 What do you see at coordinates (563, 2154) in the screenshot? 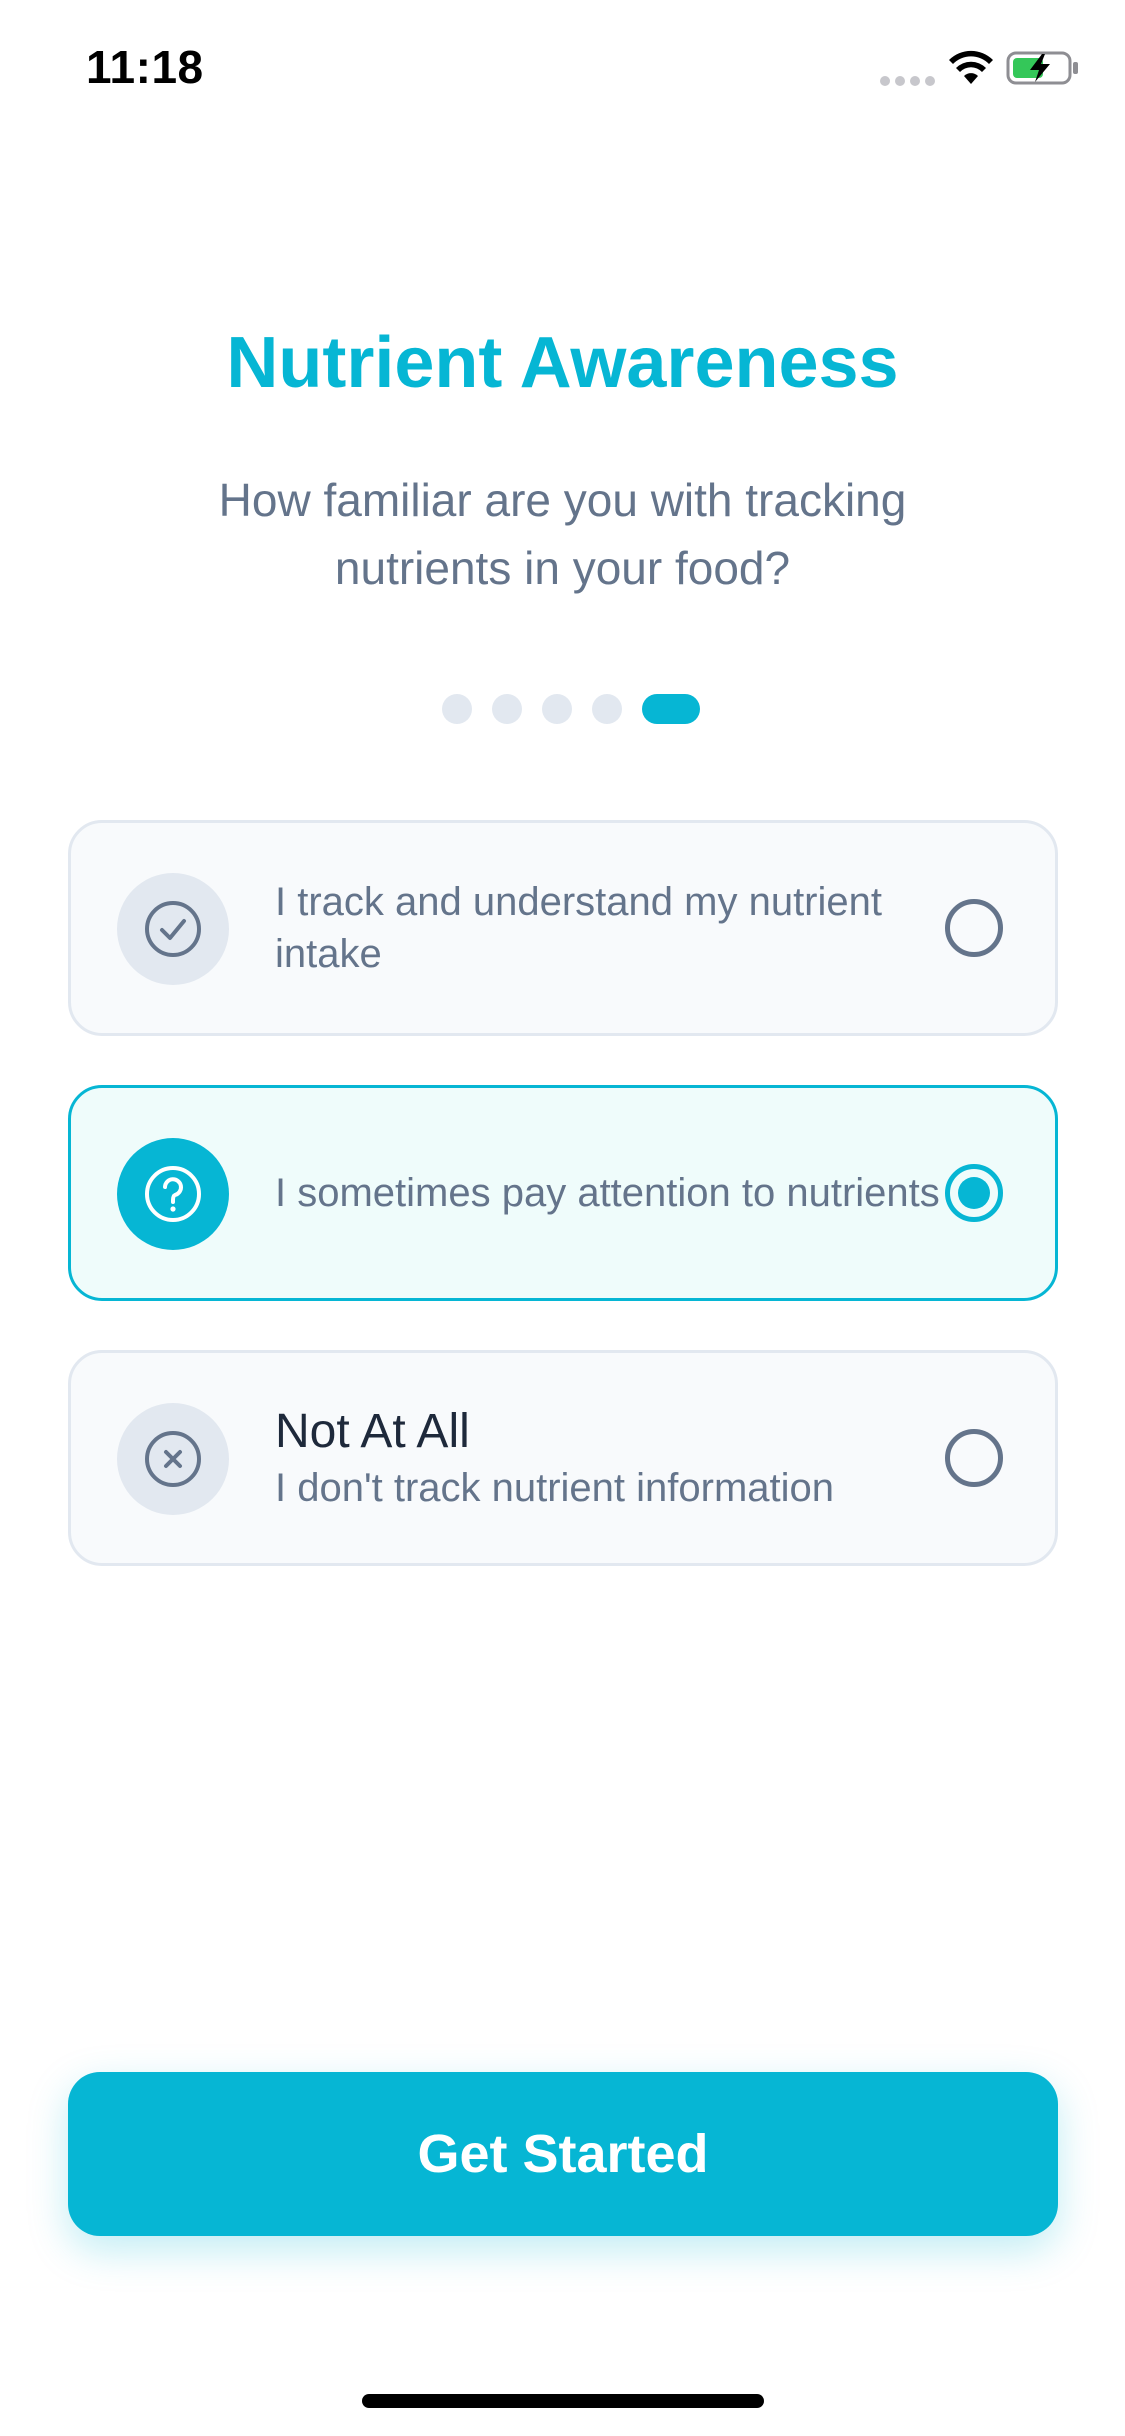
I see `get-started-button: Get Started` at bounding box center [563, 2154].